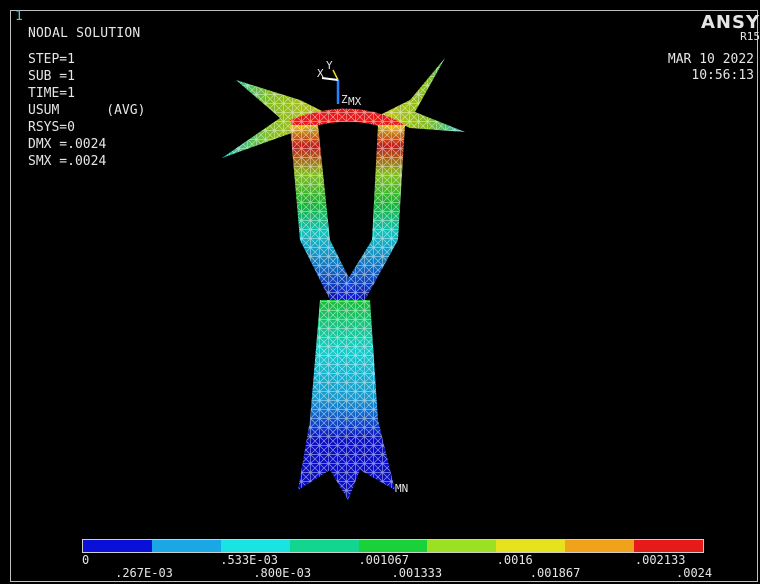  Describe the element at coordinates (332, 82) in the screenshot. I see `coordinate-triad: X Y Z` at that location.